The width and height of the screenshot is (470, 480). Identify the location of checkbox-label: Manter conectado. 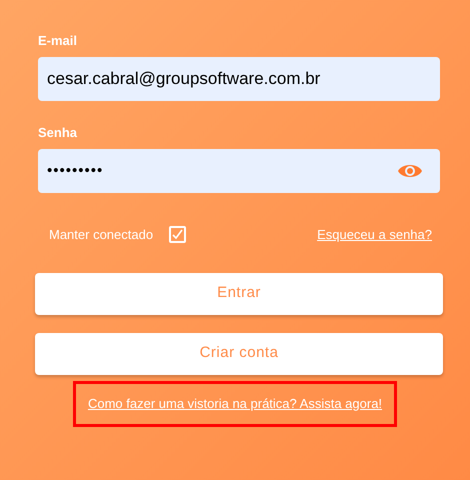
(101, 235).